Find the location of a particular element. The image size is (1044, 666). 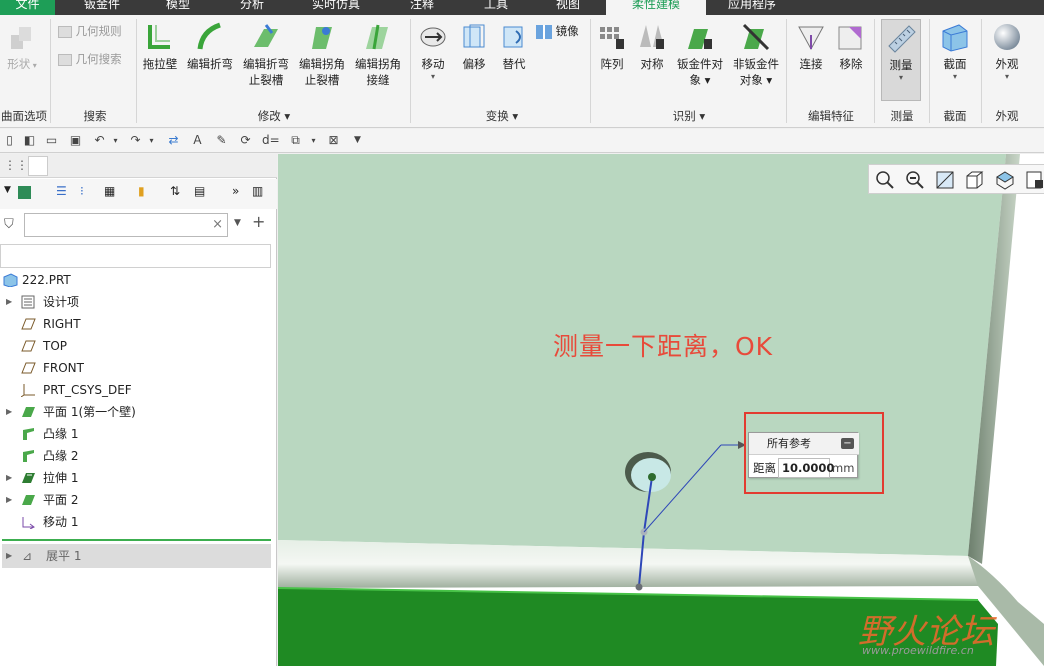

group-label-modify: 修改 ▾ is located at coordinates (274, 116).